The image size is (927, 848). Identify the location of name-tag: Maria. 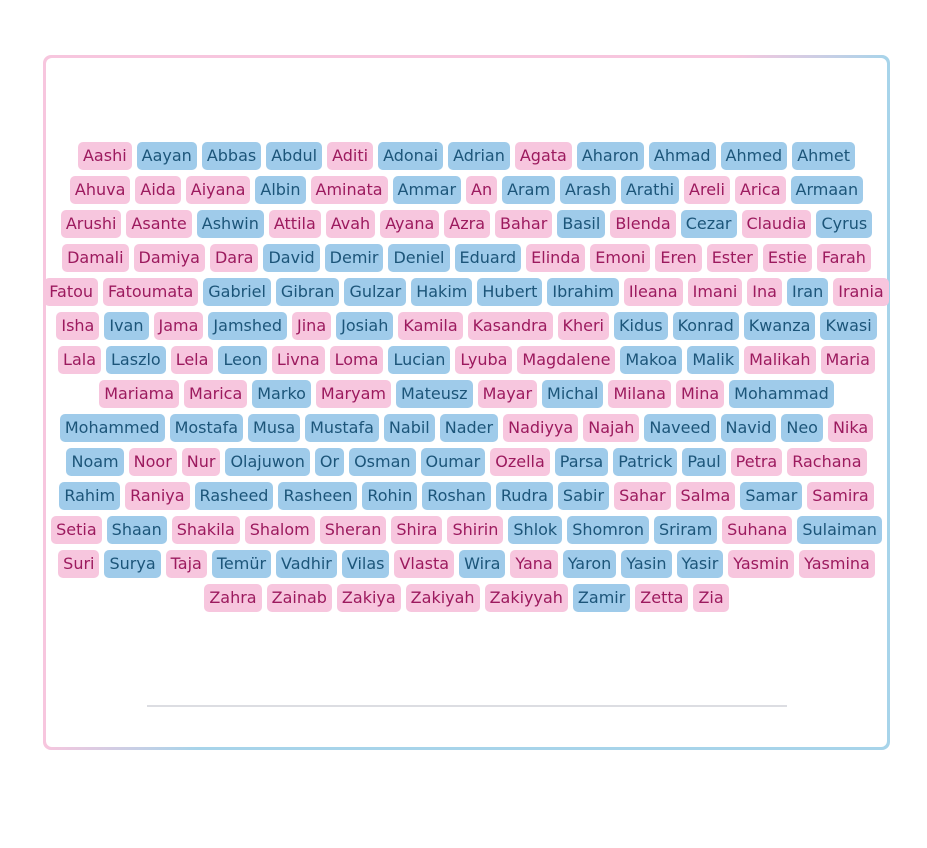
(847, 360).